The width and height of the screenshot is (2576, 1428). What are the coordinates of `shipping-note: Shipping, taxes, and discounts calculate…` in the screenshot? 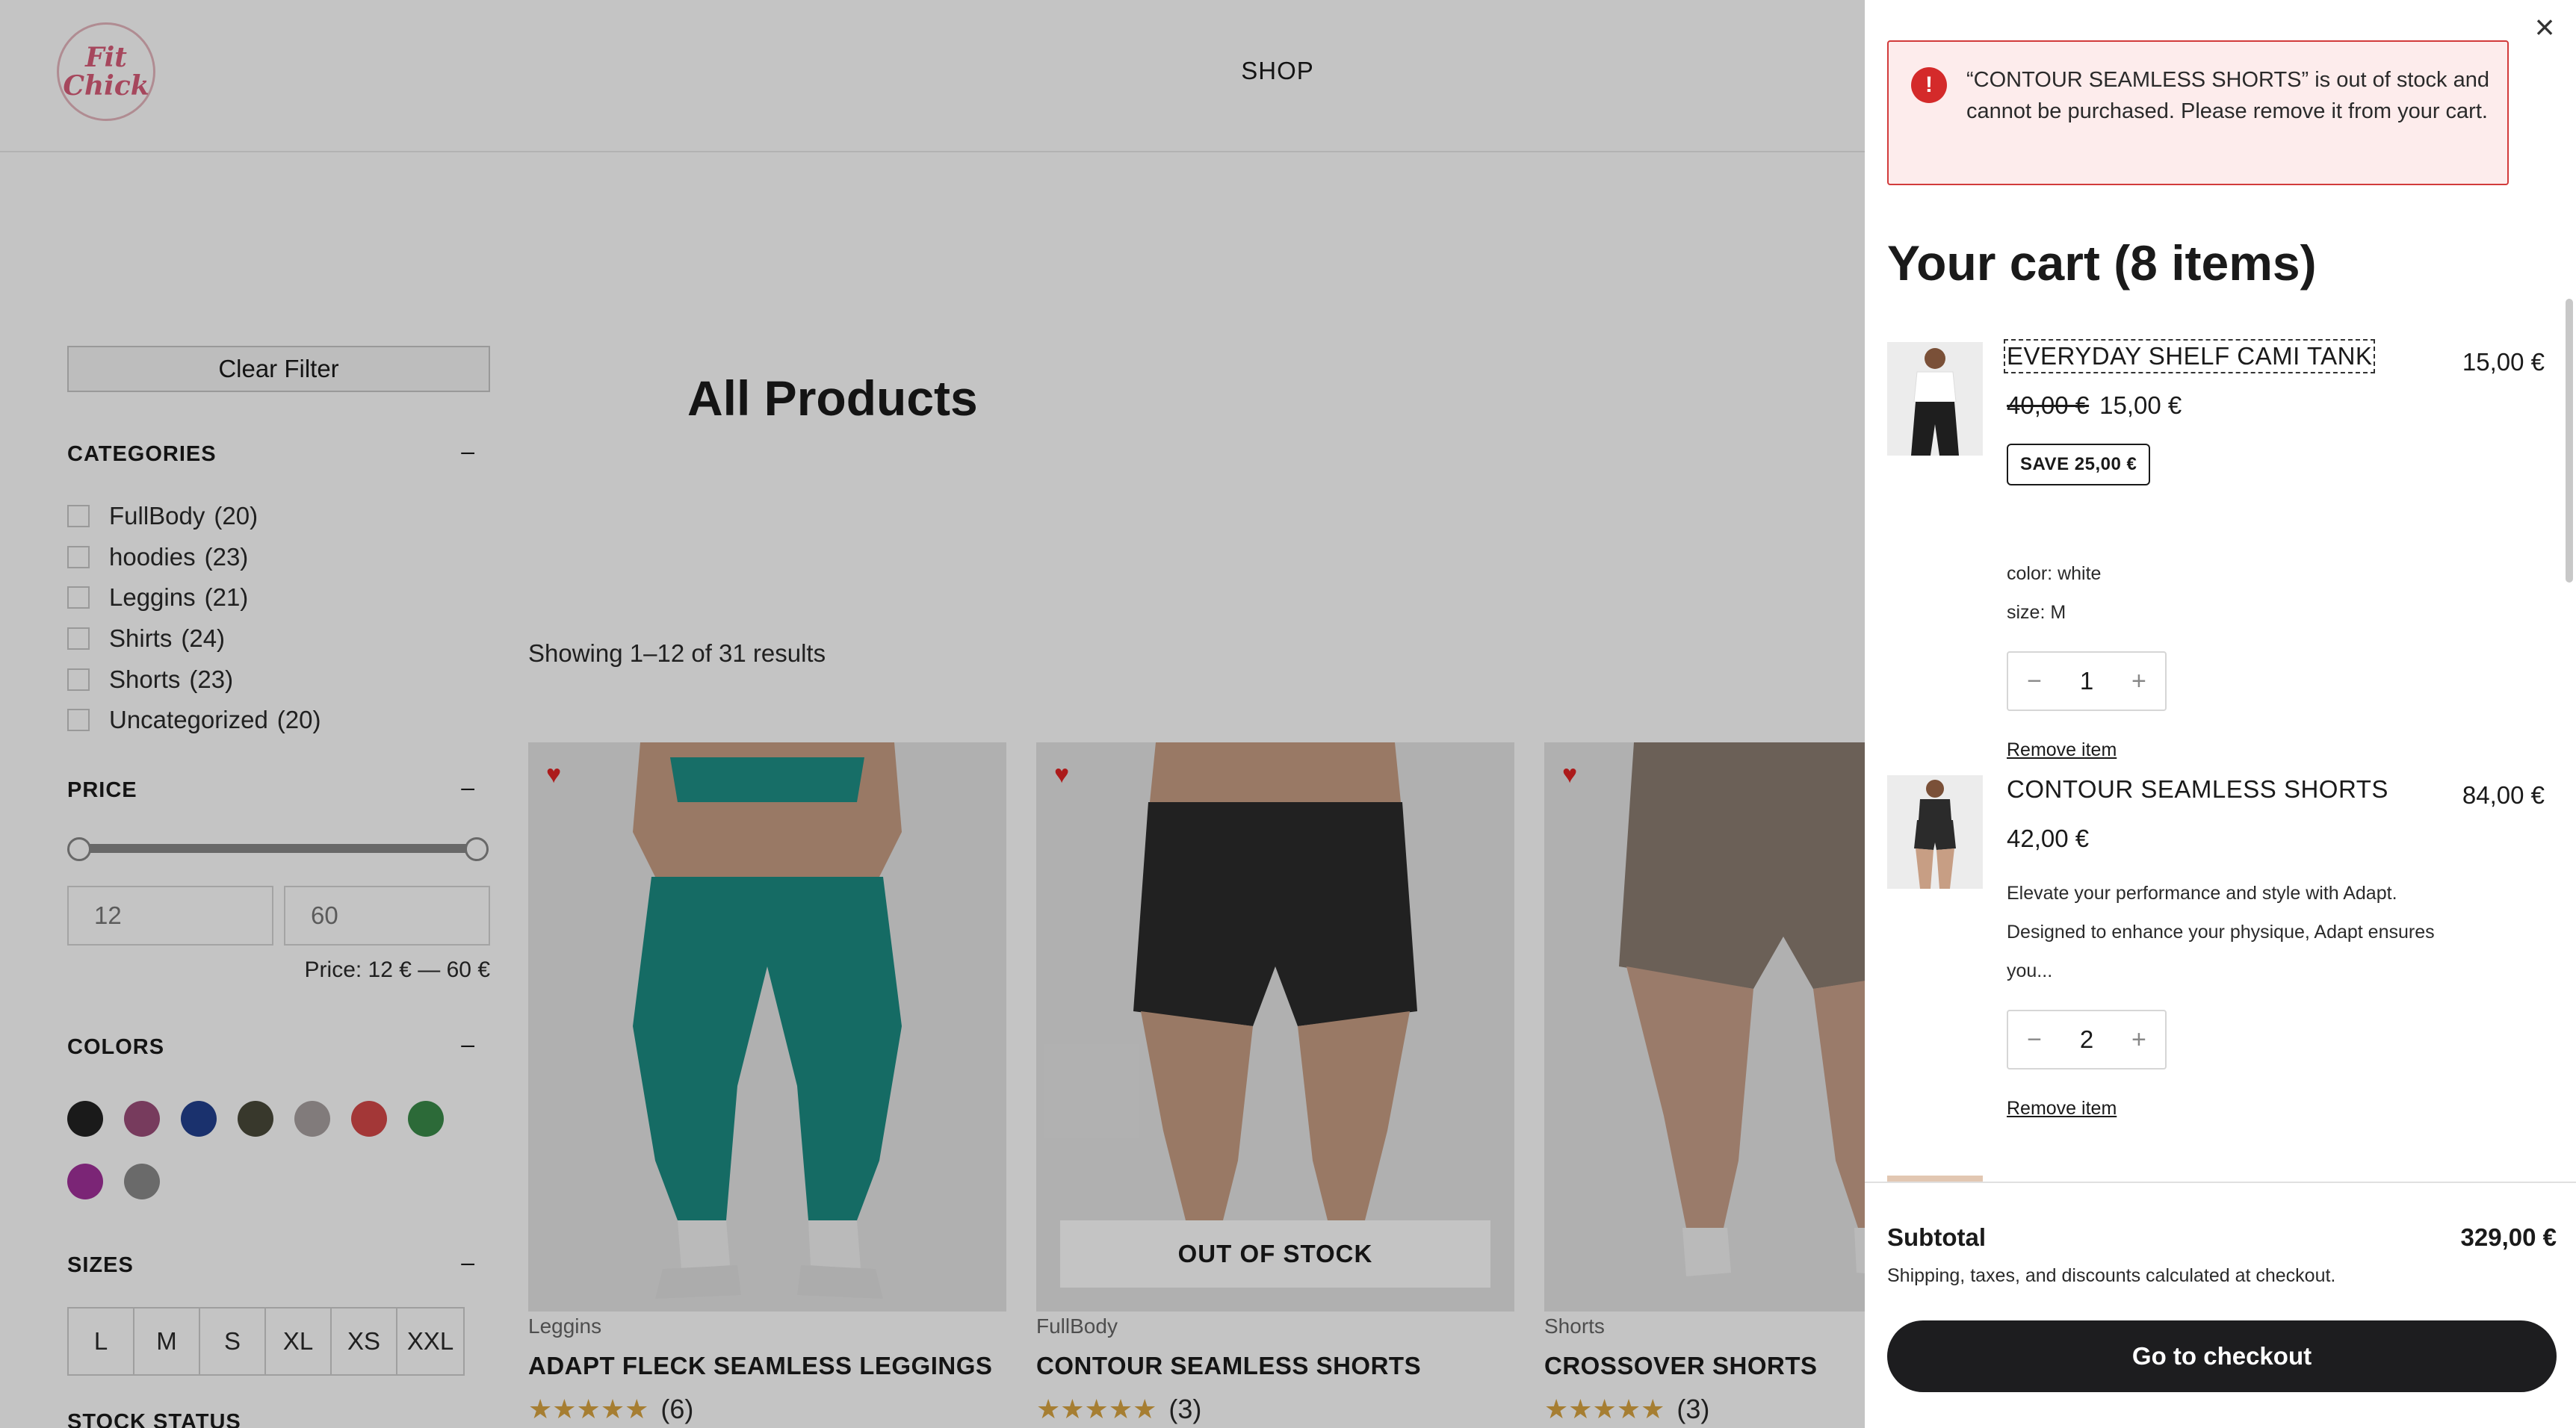 It's located at (2111, 1275).